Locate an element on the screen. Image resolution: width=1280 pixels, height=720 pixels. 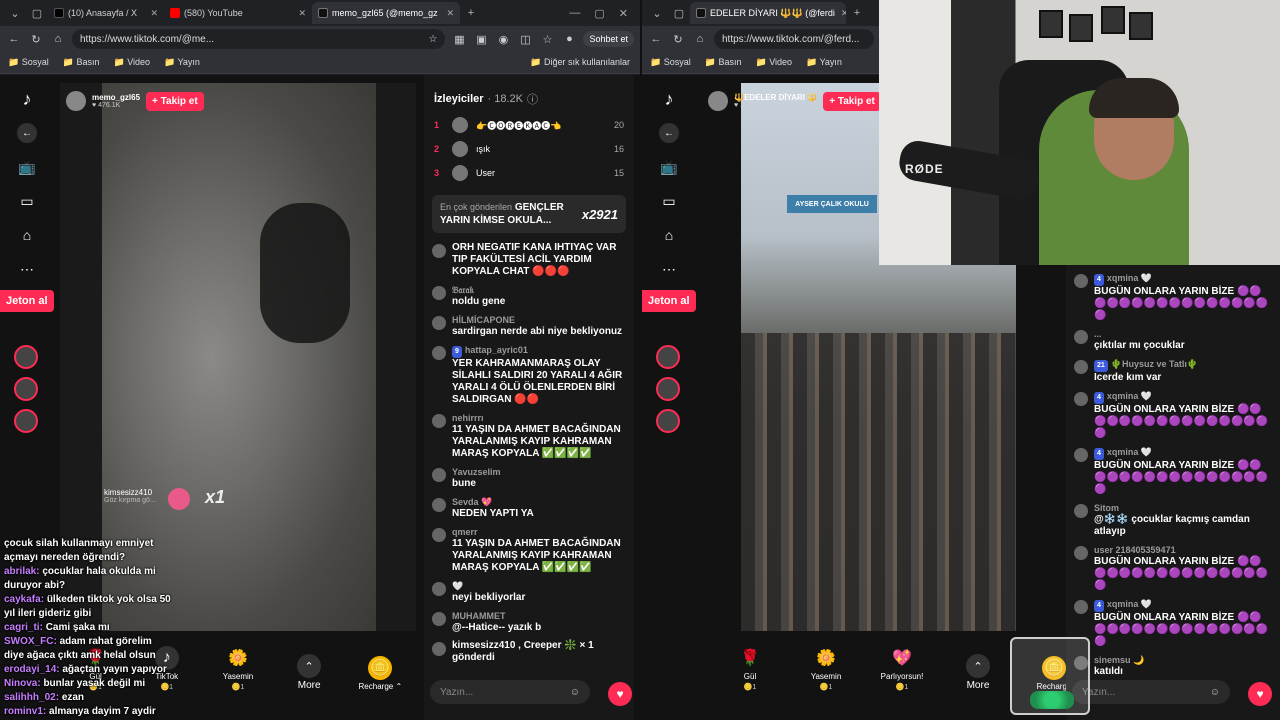
host-name: 🔱EDELER DİYARI 🔱 is located at coordinates (775, 97).